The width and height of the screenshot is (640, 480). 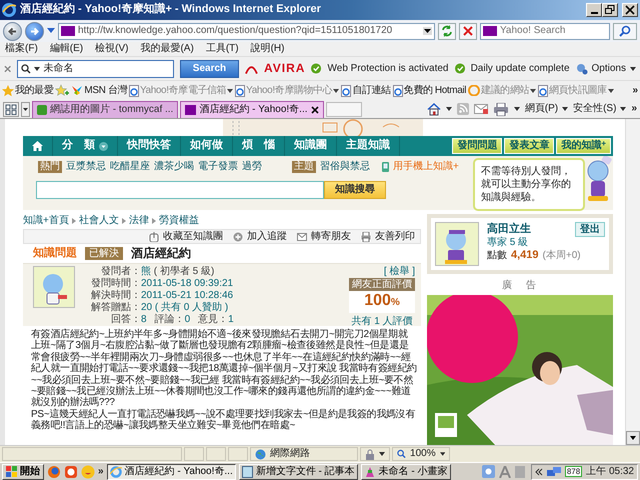 What do you see at coordinates (12, 31) in the screenshot?
I see `back-button` at bounding box center [12, 31].